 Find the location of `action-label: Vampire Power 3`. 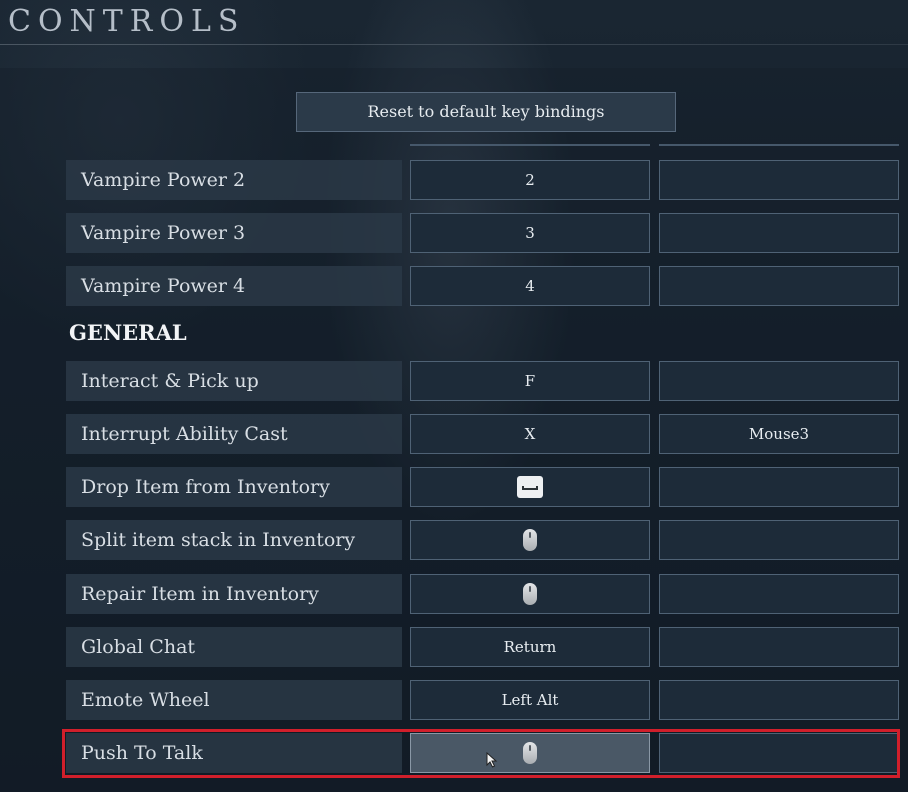

action-label: Vampire Power 3 is located at coordinates (234, 233).